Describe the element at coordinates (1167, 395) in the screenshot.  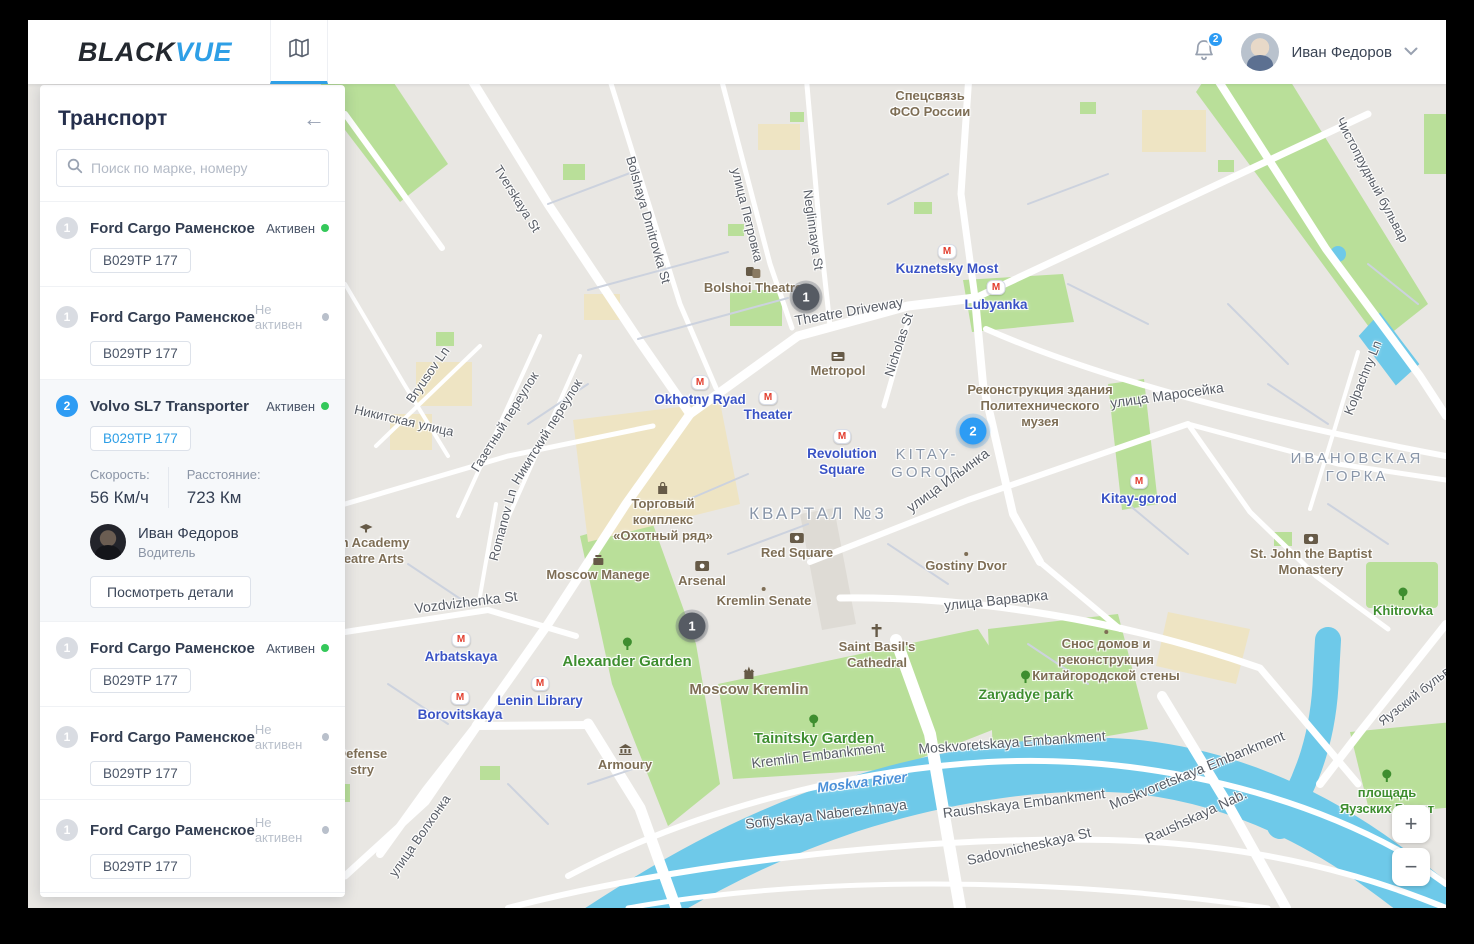
I see `map-label: улица Маросейка` at that location.